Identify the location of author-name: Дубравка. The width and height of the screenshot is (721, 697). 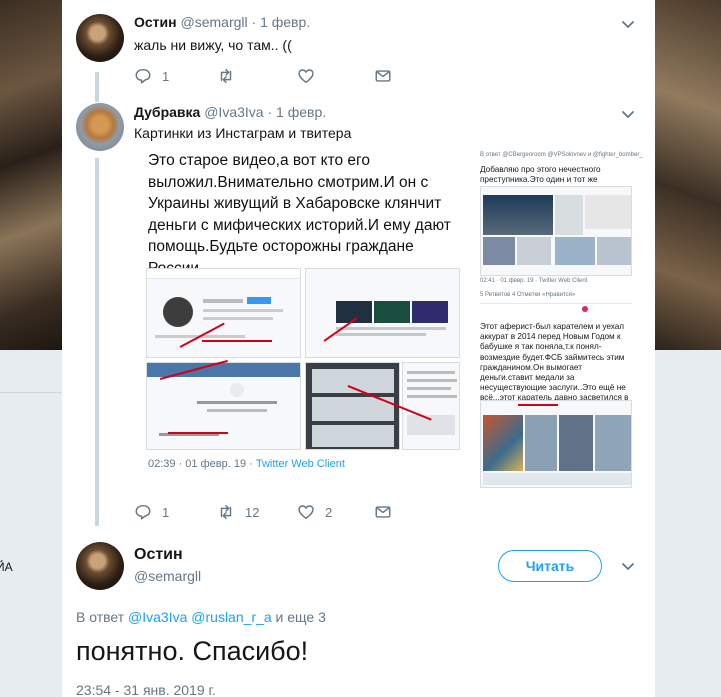
(167, 112).